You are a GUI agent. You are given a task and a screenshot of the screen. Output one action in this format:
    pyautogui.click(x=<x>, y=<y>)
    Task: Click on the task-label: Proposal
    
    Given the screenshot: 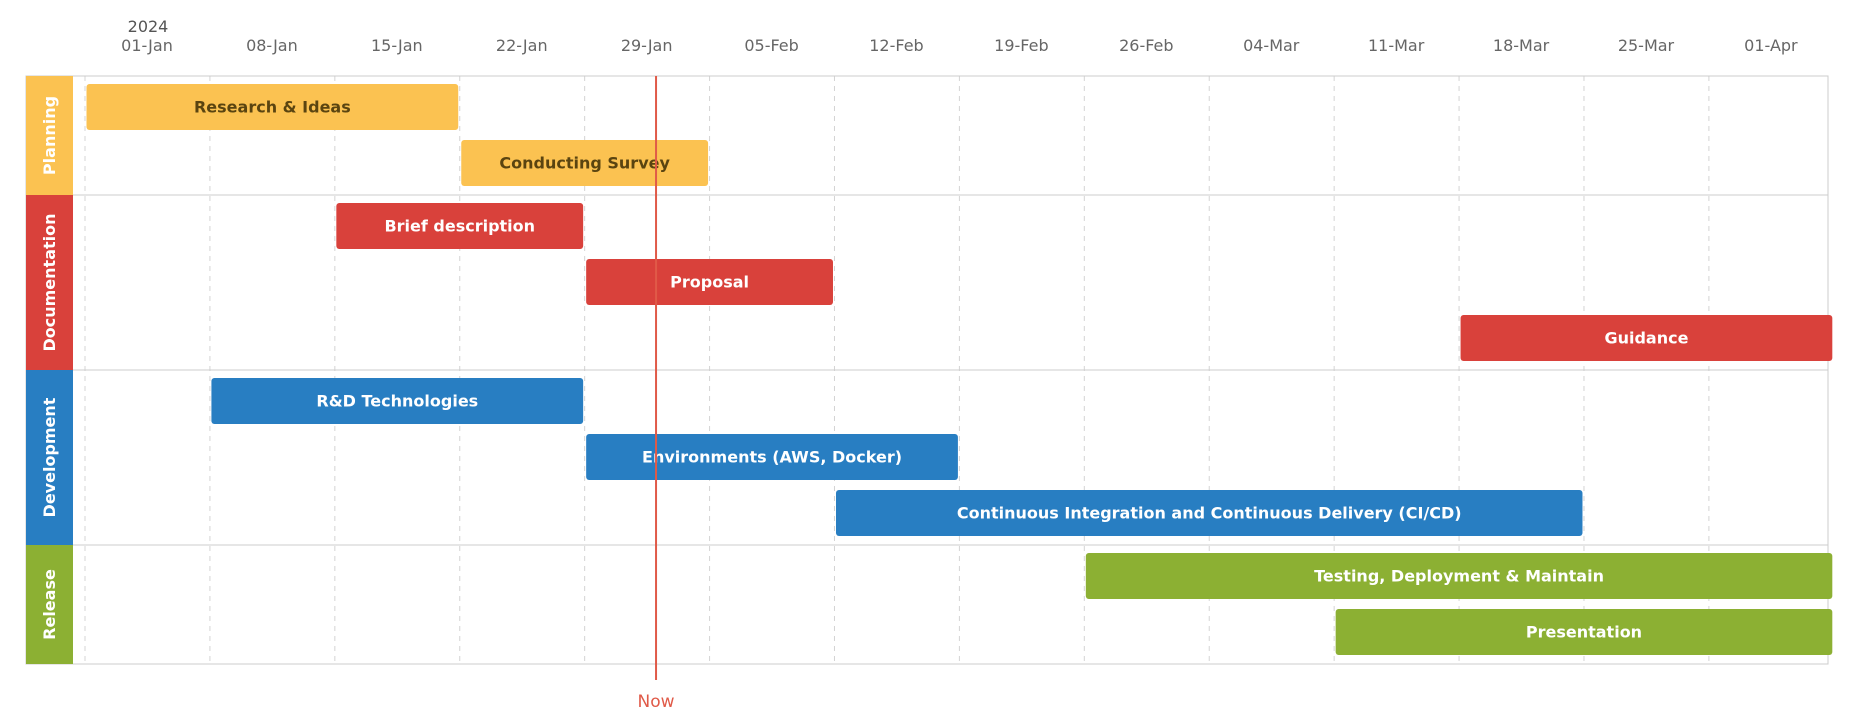 What is the action you would take?
    pyautogui.click(x=709, y=282)
    